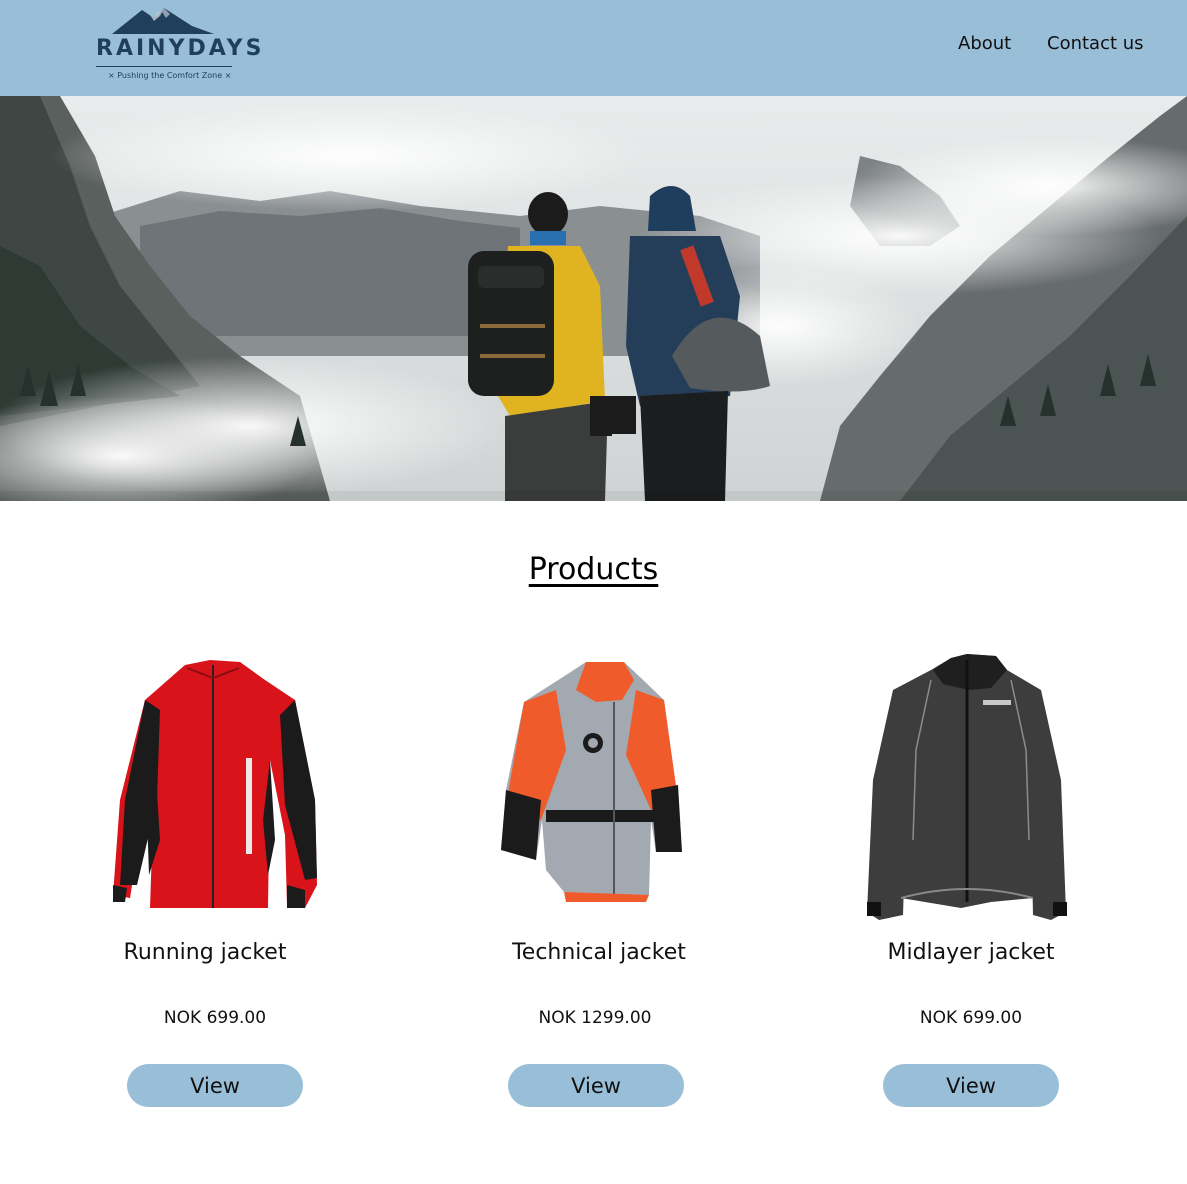 Image resolution: width=1187 pixels, height=1184 pixels. I want to click on mountain-logo-icon, so click(163, 21).